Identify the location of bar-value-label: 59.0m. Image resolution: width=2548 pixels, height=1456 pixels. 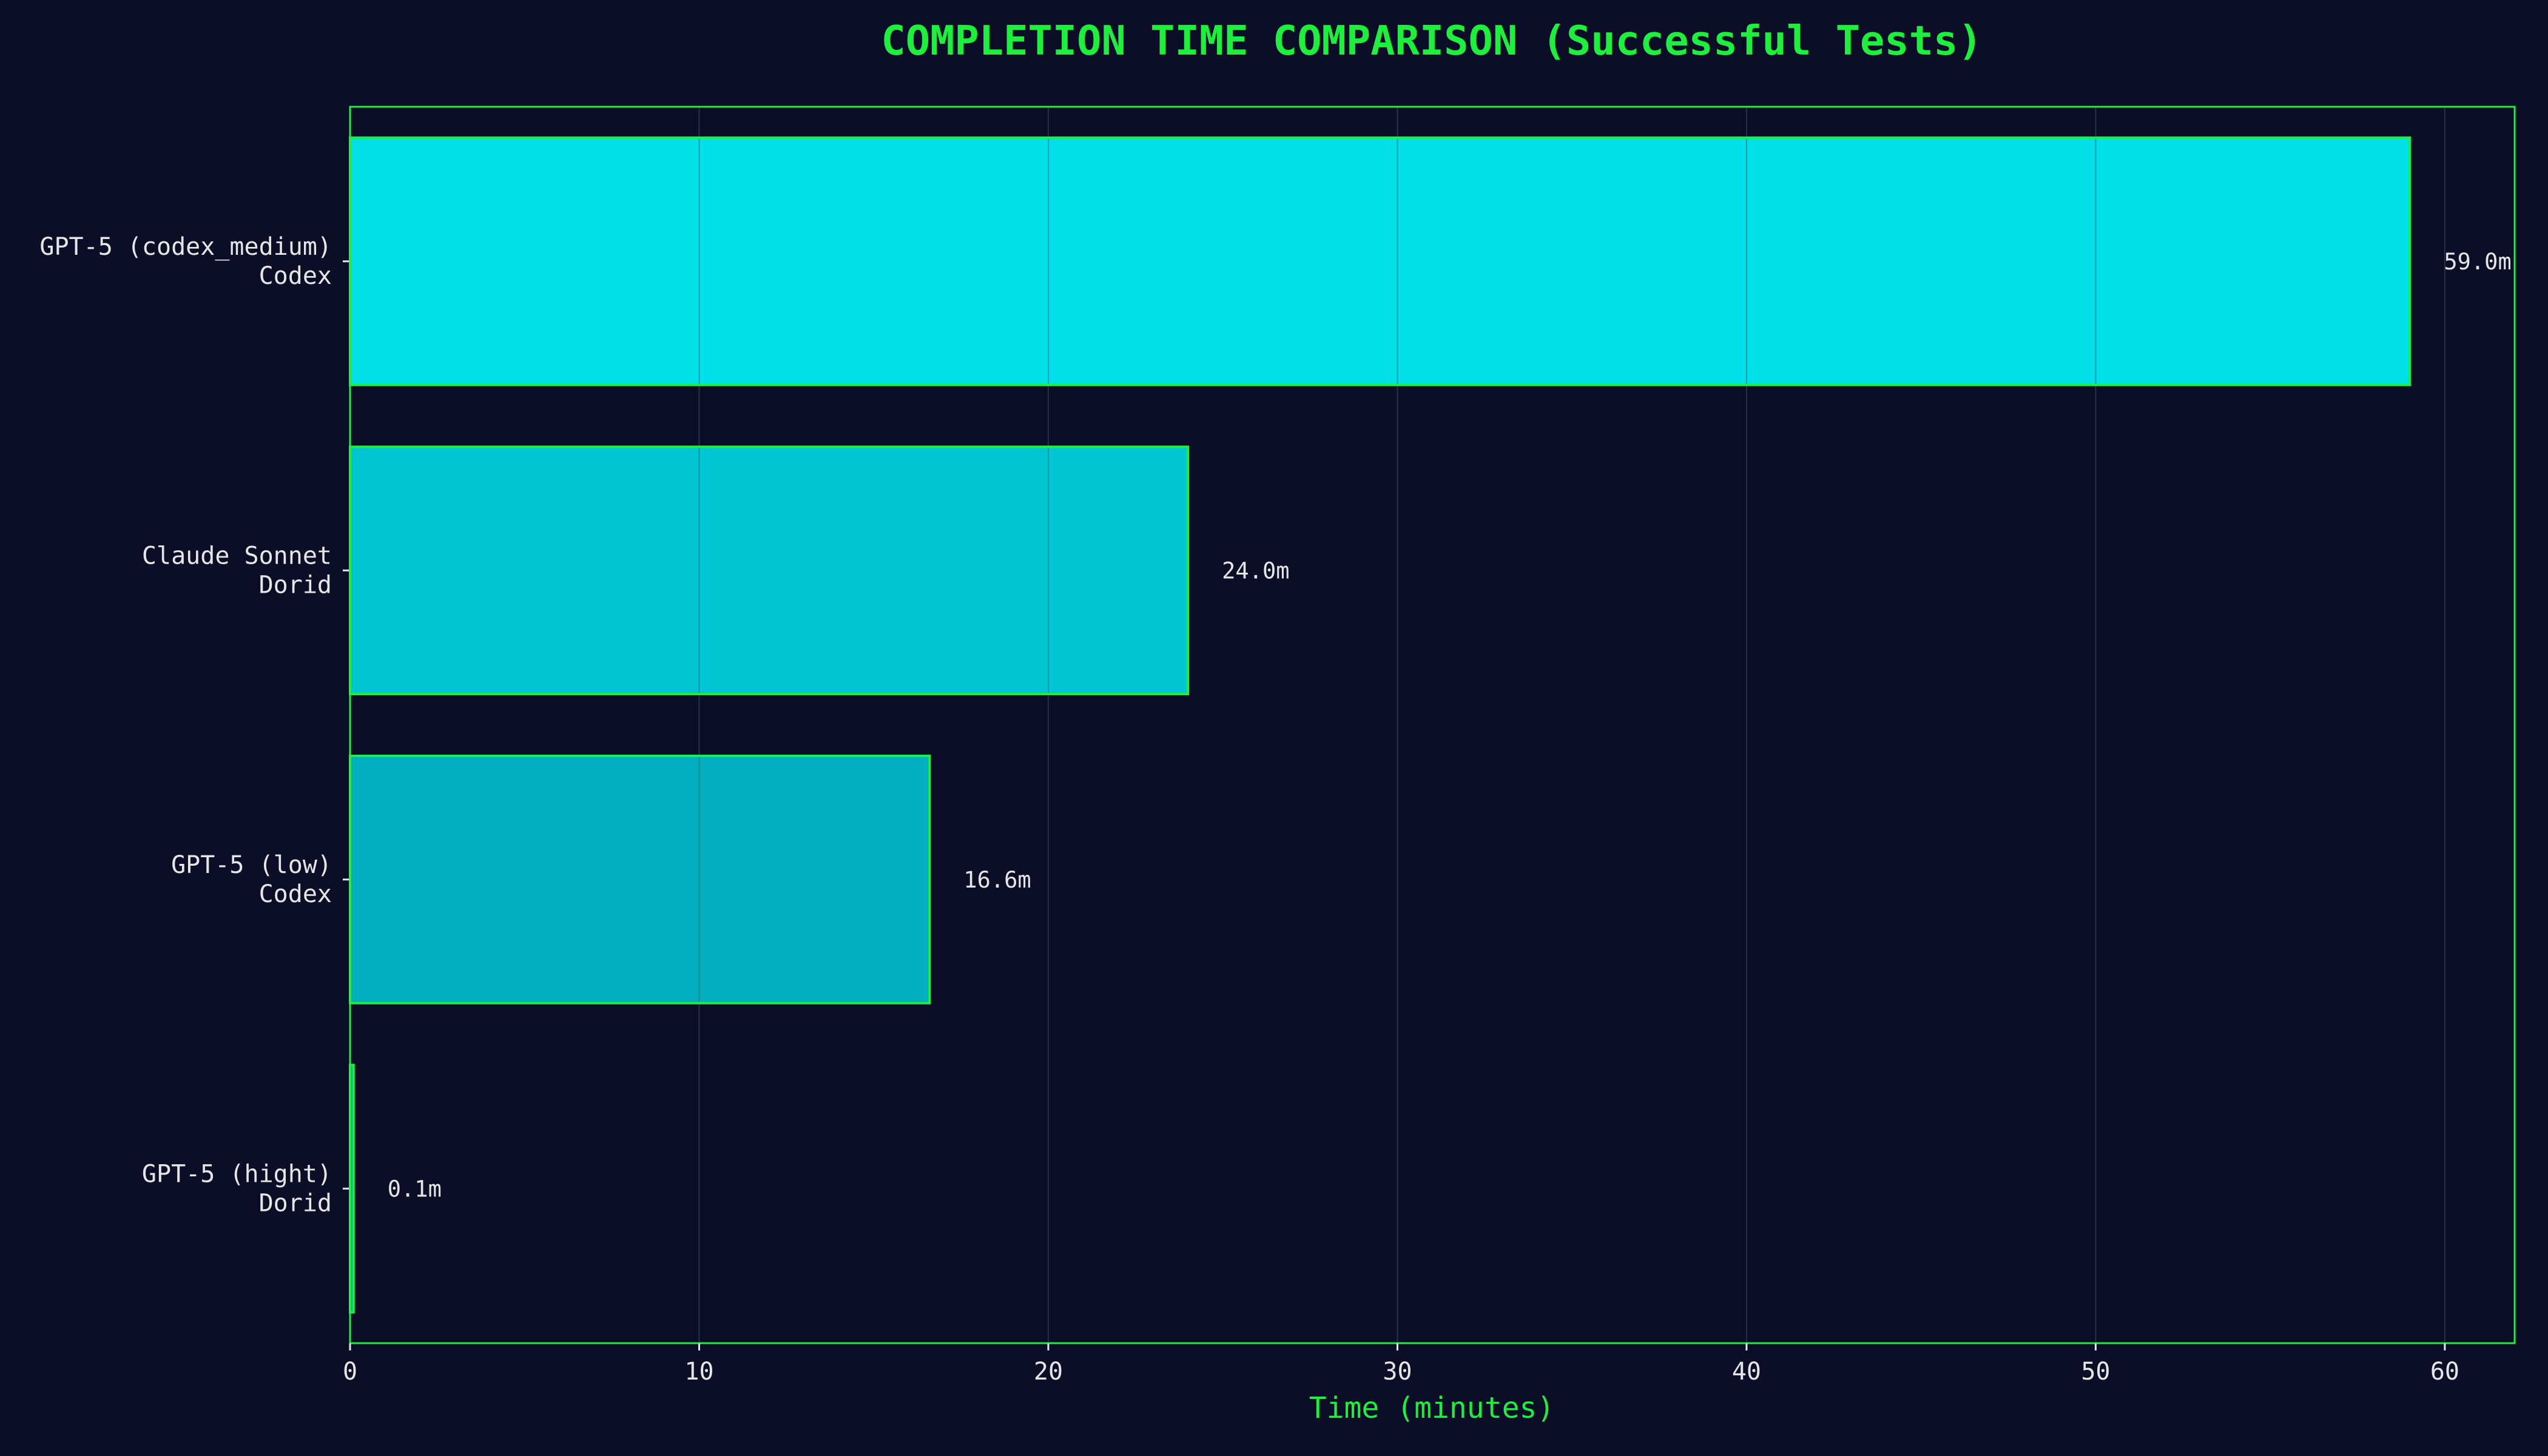
(2477, 262).